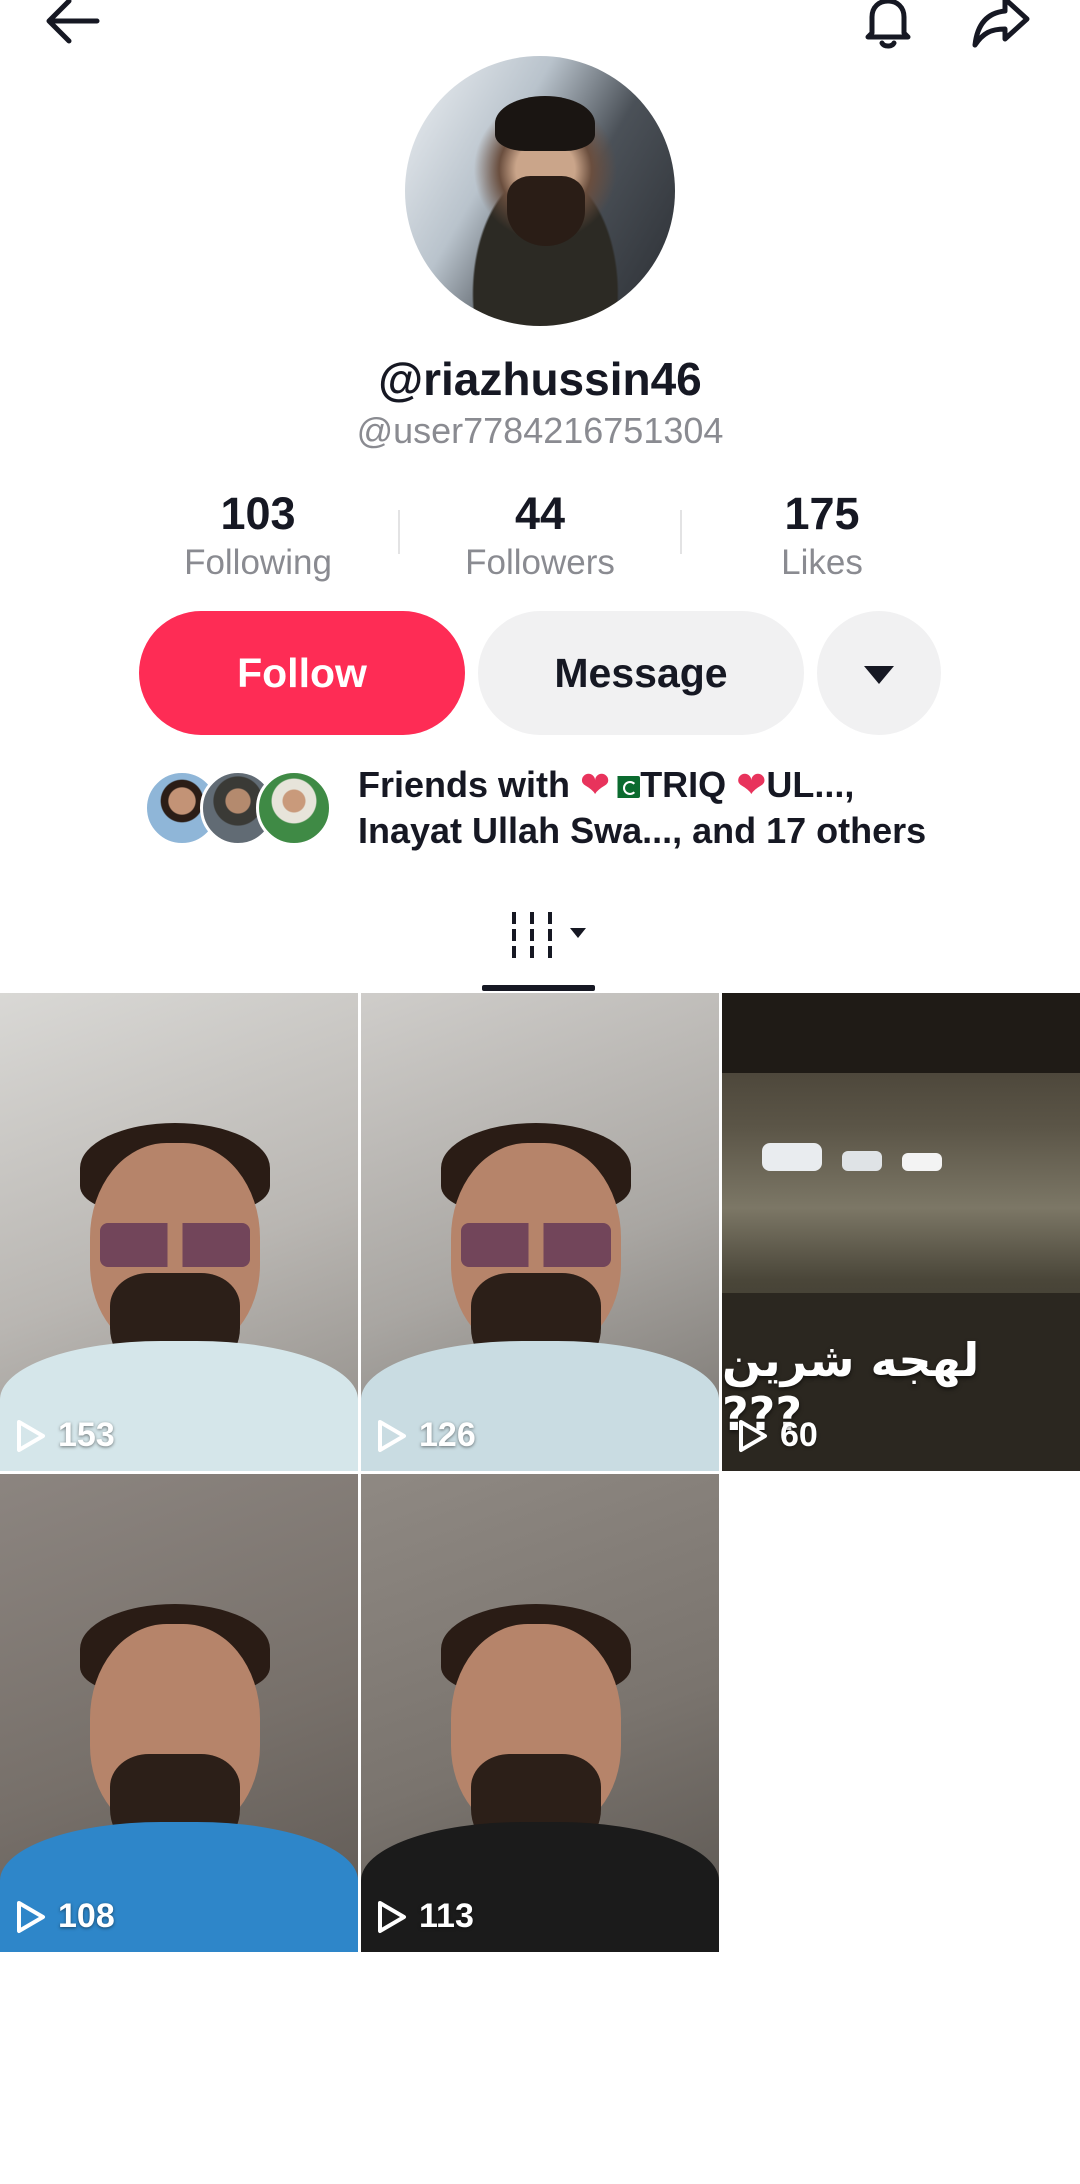  Describe the element at coordinates (426, 1435) in the screenshot. I see `view-count: 126` at that location.